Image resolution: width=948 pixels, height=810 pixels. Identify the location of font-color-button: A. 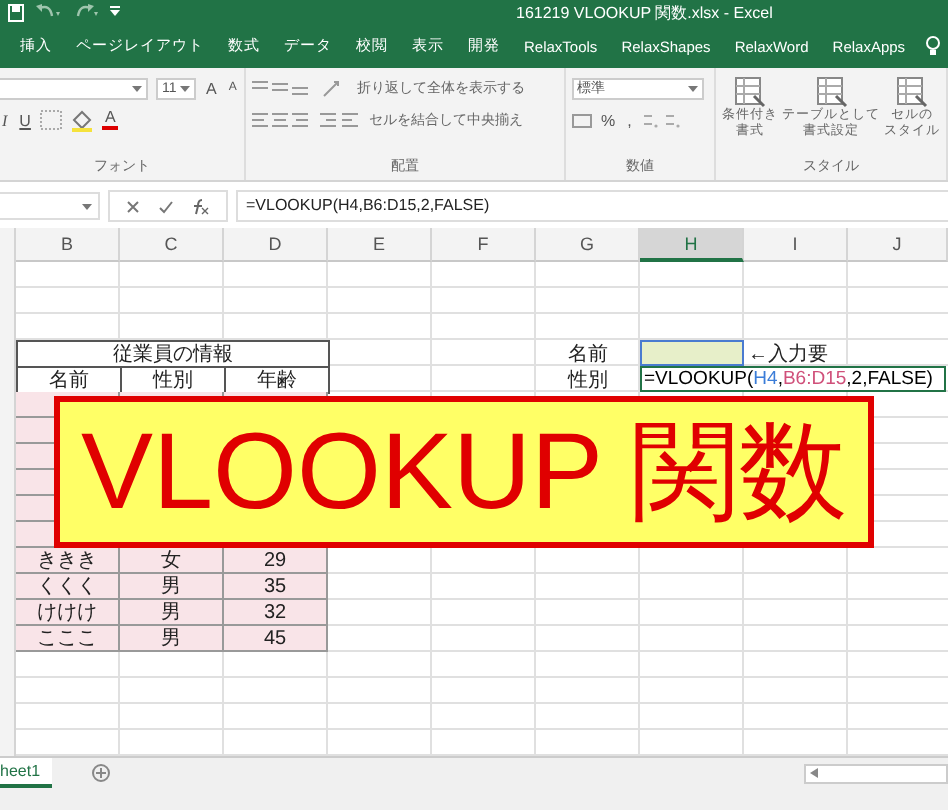
(110, 120).